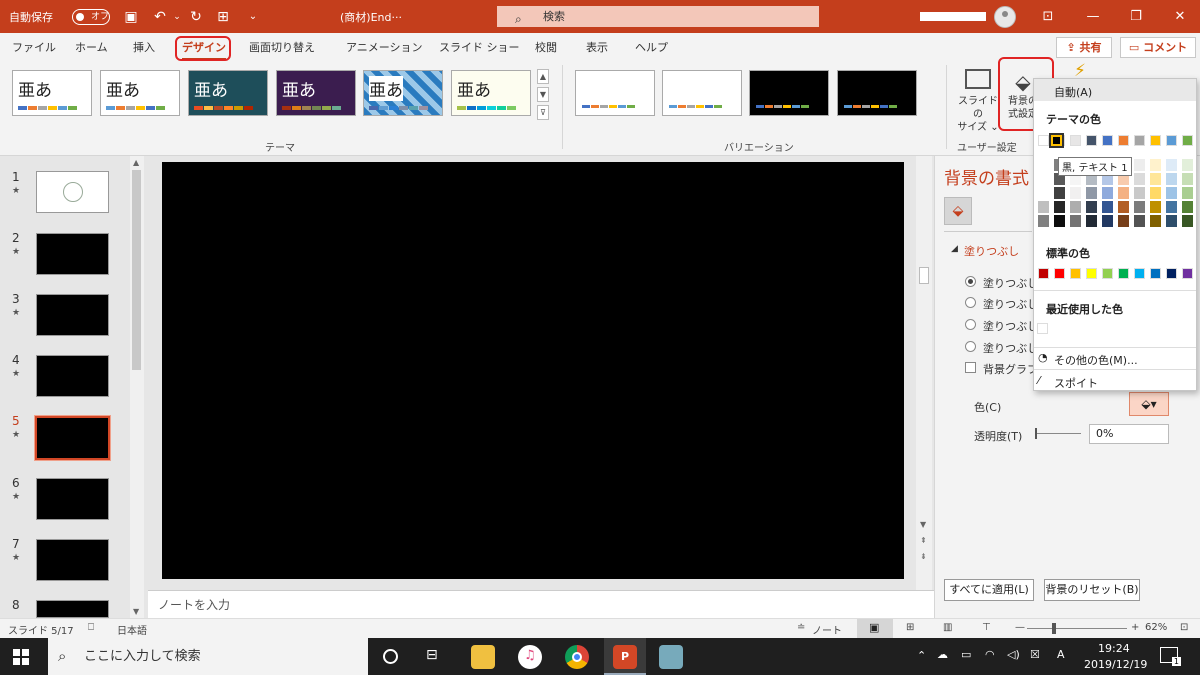  What do you see at coordinates (577, 657) in the screenshot?
I see `chrome-icon` at bounding box center [577, 657].